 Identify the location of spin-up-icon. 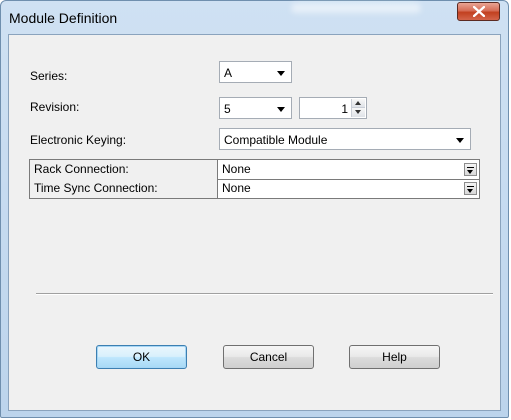
(358, 103).